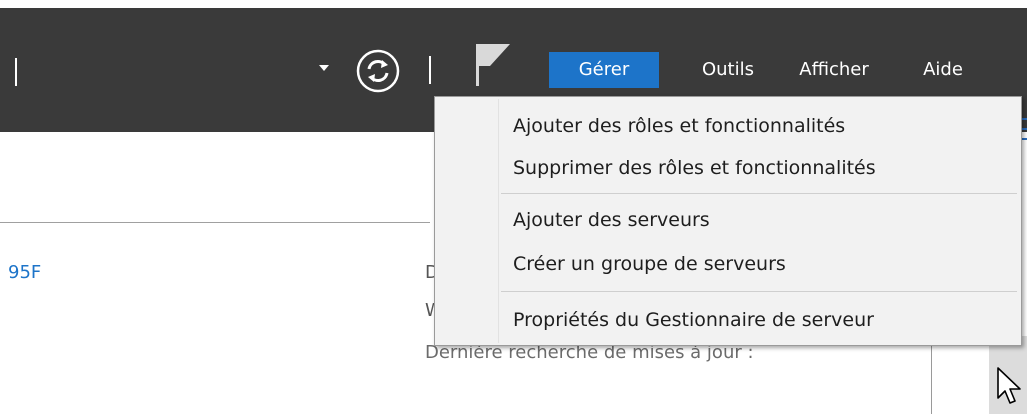  I want to click on section-divider, so click(215, 222).